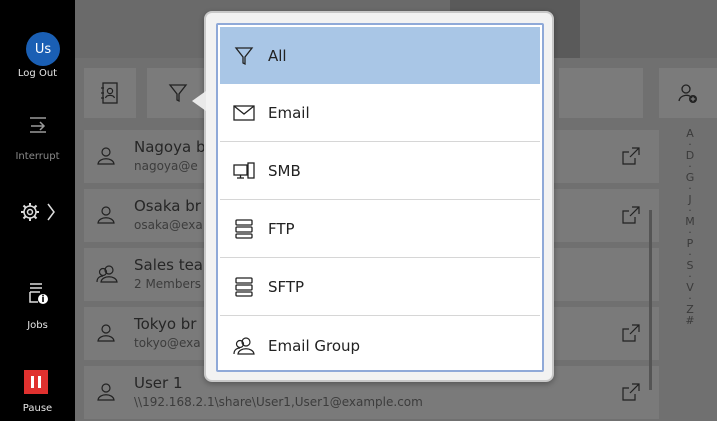 This screenshot has width=717, height=421. What do you see at coordinates (166, 166) in the screenshot?
I see `contact-detail: nagoya@e` at bounding box center [166, 166].